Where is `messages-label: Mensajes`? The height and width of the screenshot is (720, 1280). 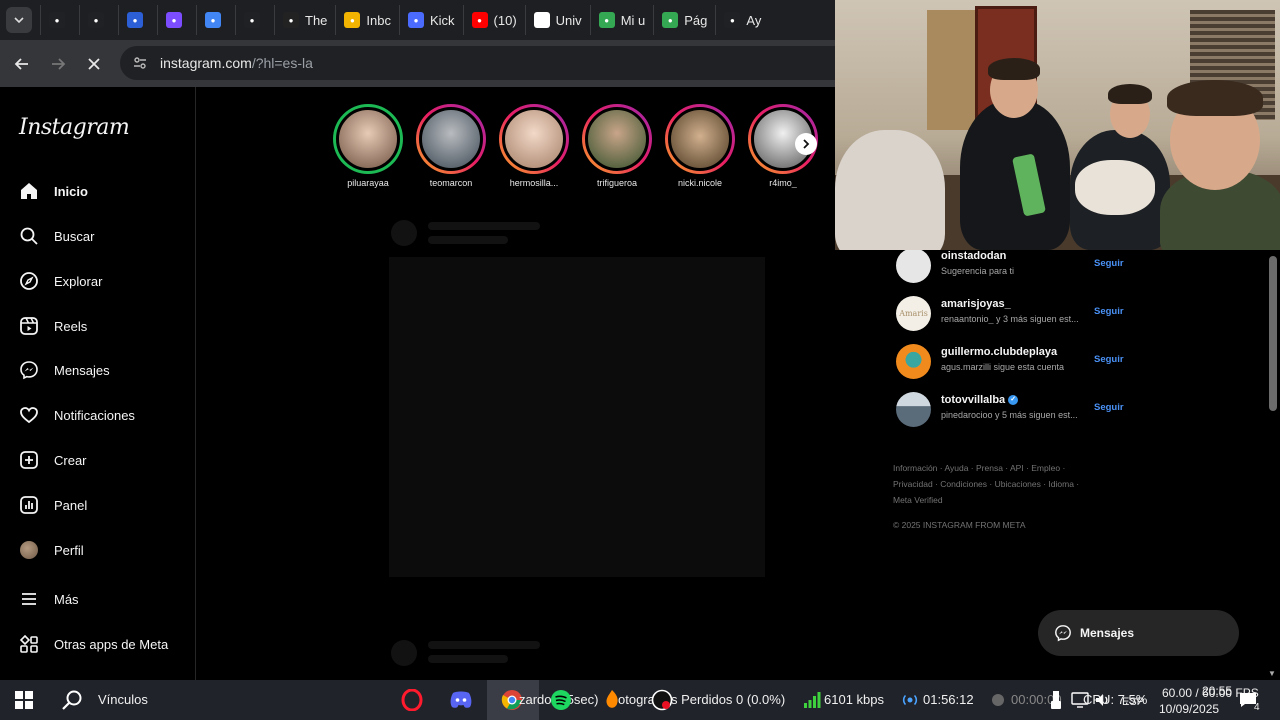 messages-label: Mensajes is located at coordinates (1107, 633).